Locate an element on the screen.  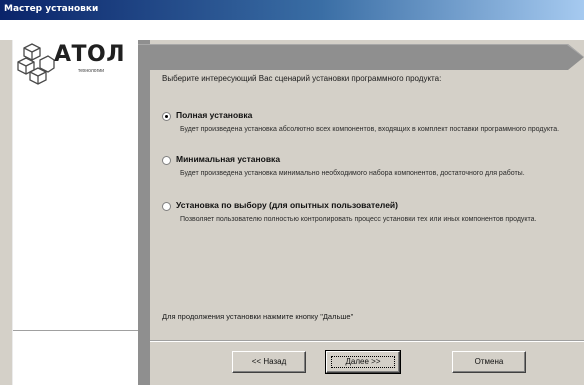
back-button-label: << Назад is located at coordinates (269, 361).